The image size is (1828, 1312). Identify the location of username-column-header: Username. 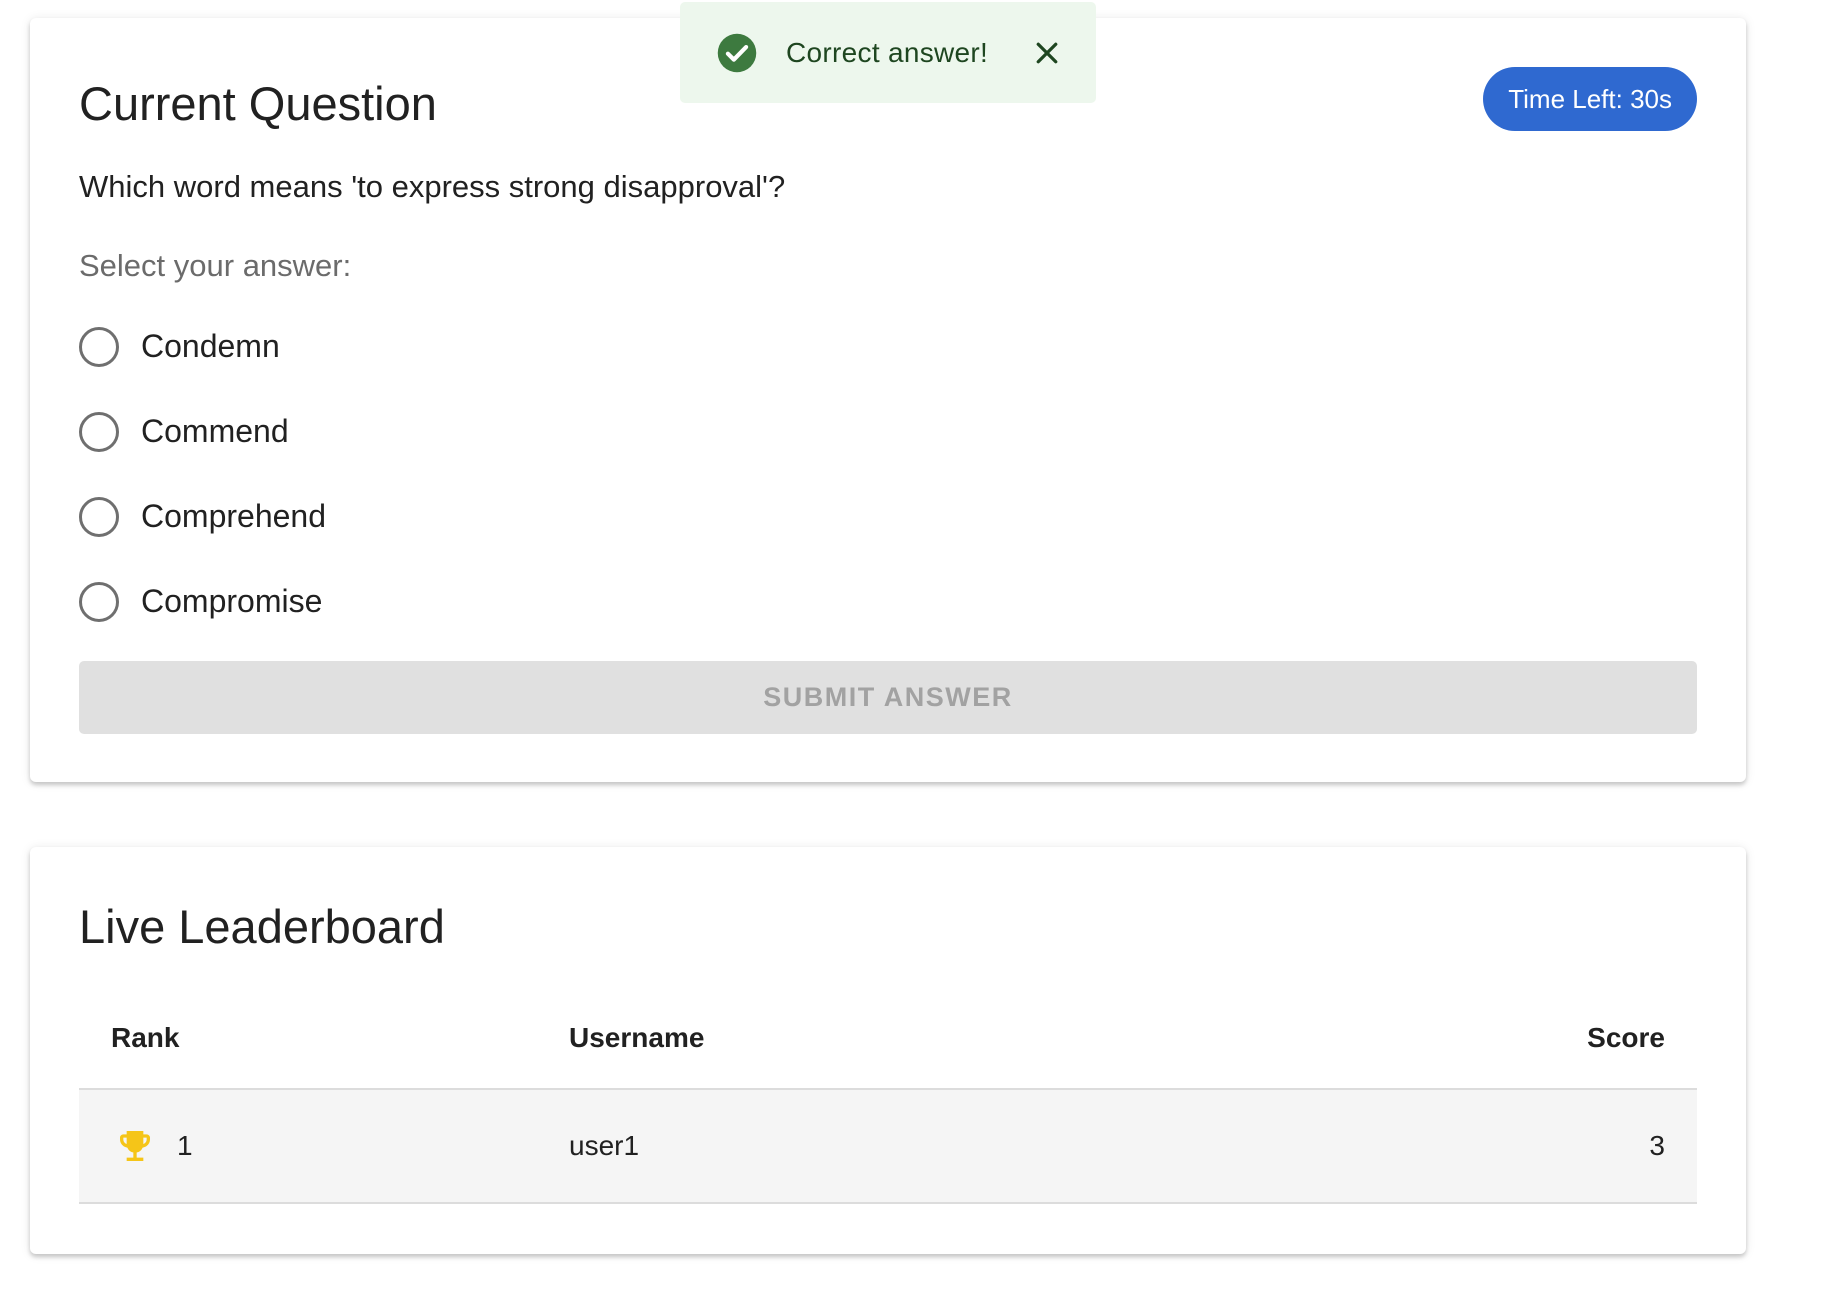
(637, 1037).